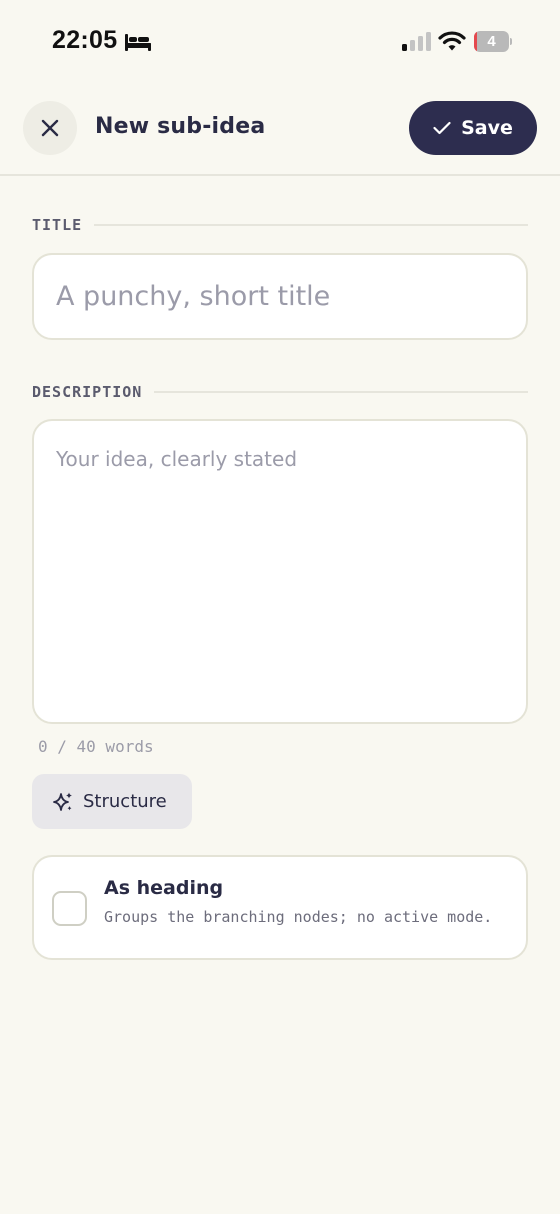  What do you see at coordinates (62, 801) in the screenshot?
I see `sparkles-icon` at bounding box center [62, 801].